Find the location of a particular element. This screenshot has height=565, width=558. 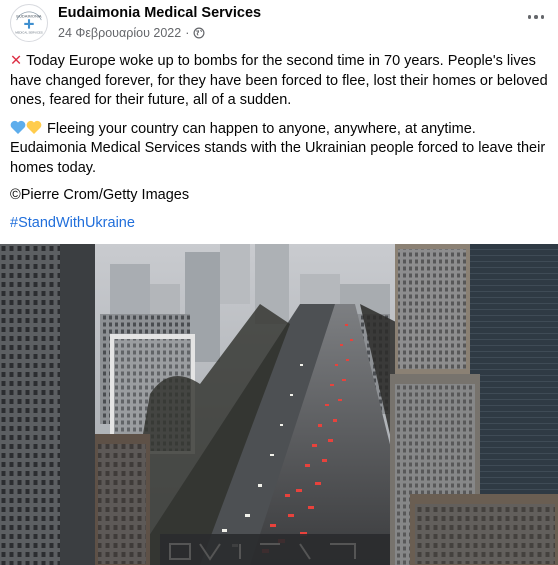

avatar-text-bottom: MEDICAL SERVICES is located at coordinates (29, 32).